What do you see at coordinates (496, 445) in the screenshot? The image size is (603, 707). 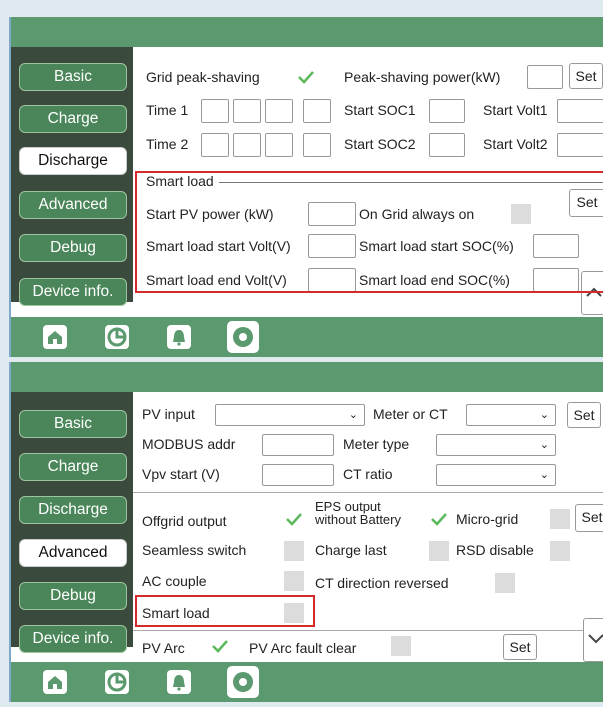 I see `meter-type-select: ⌄` at bounding box center [496, 445].